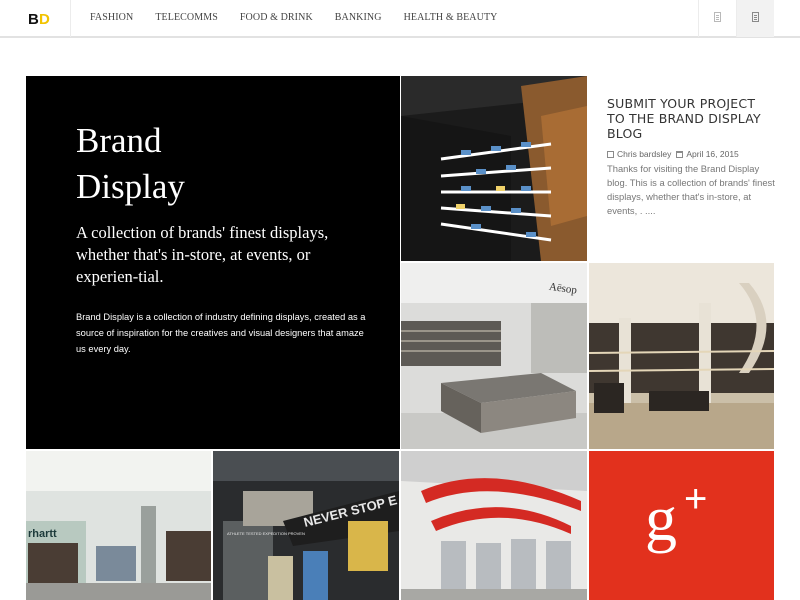  Describe the element at coordinates (276, 20) in the screenshot. I see `nav-food-drink: FOOD & DRINK` at that location.